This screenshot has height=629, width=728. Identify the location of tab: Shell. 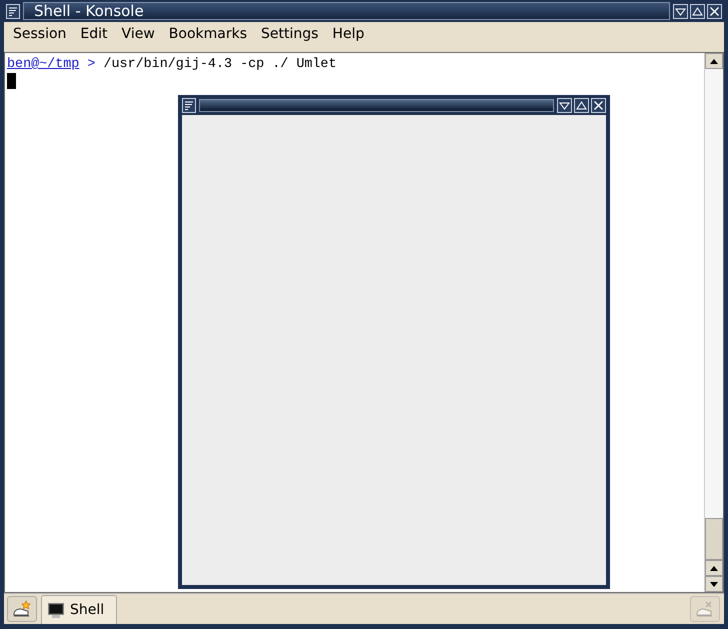
(79, 609).